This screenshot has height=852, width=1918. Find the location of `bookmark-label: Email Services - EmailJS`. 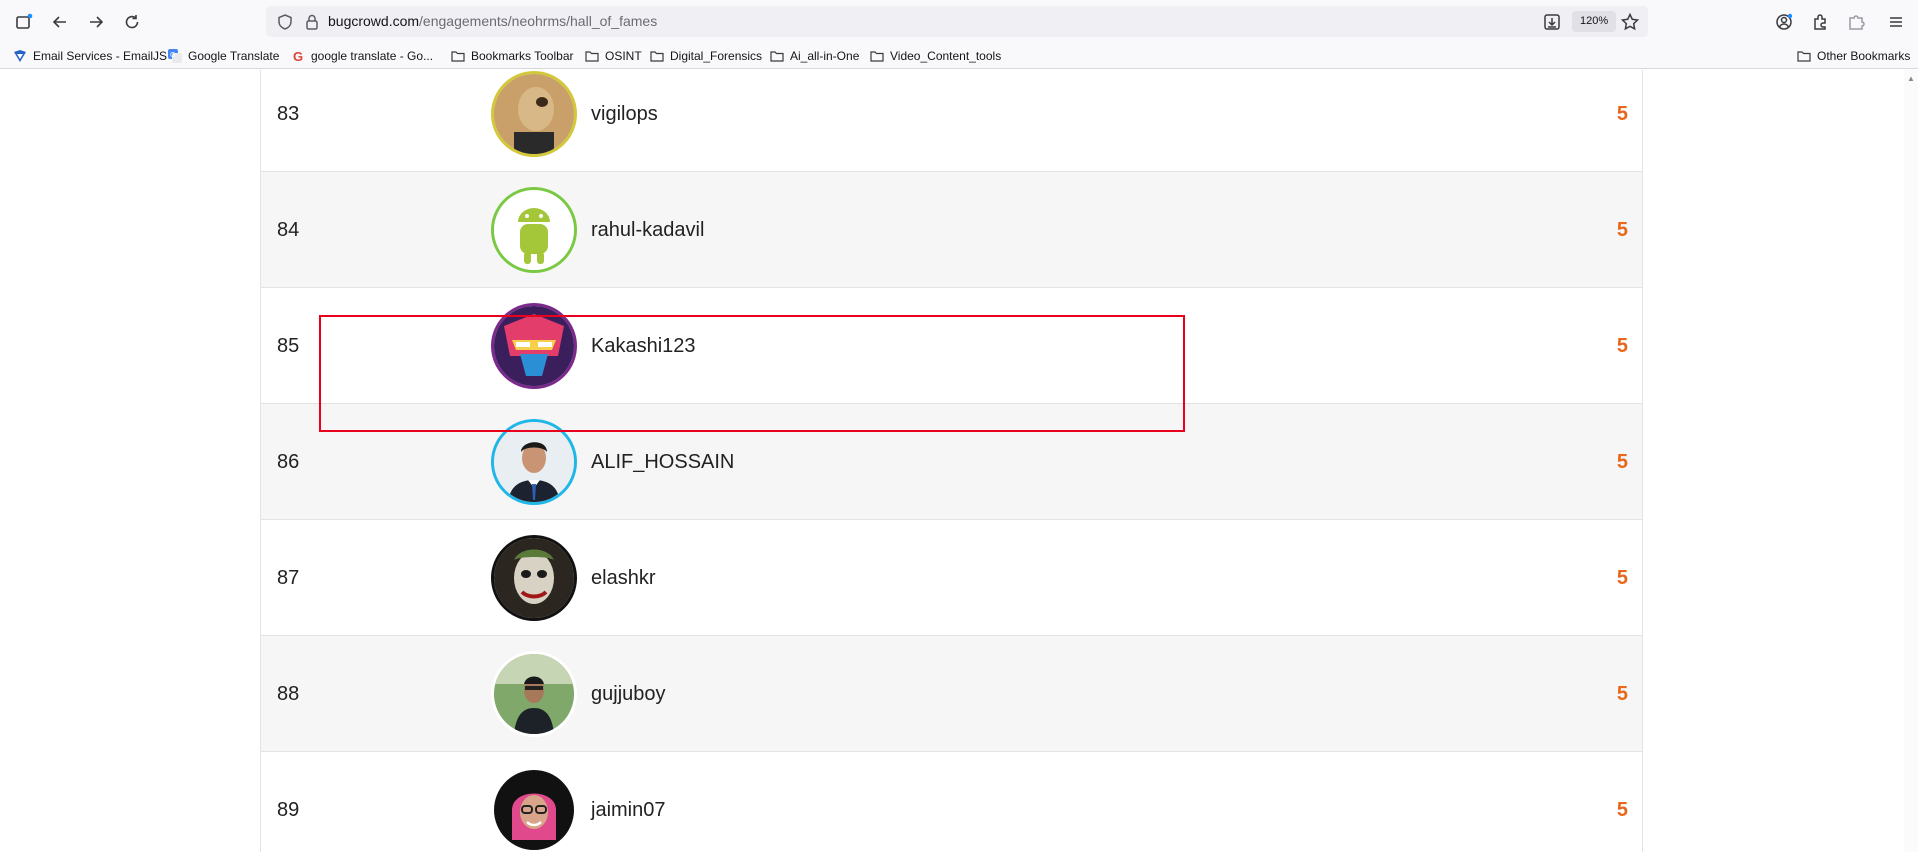

bookmark-label: Email Services - EmailJS is located at coordinates (100, 56).